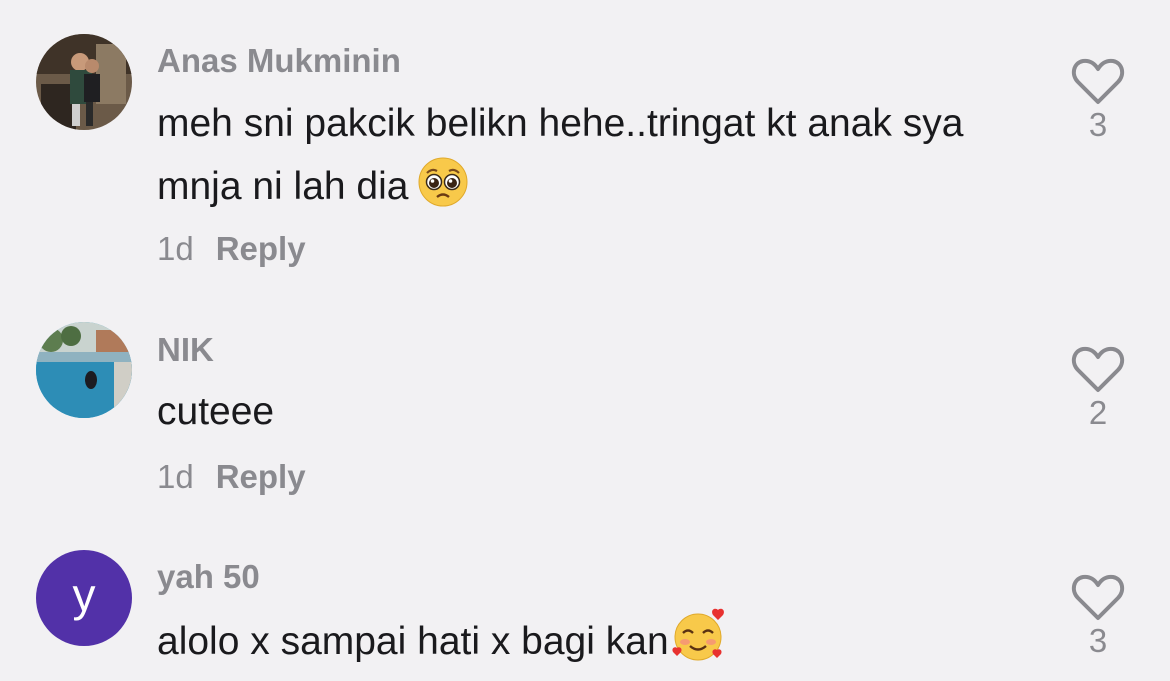 This screenshot has width=1170, height=681. What do you see at coordinates (597, 411) in the screenshot?
I see `comment-text: cuteee` at bounding box center [597, 411].